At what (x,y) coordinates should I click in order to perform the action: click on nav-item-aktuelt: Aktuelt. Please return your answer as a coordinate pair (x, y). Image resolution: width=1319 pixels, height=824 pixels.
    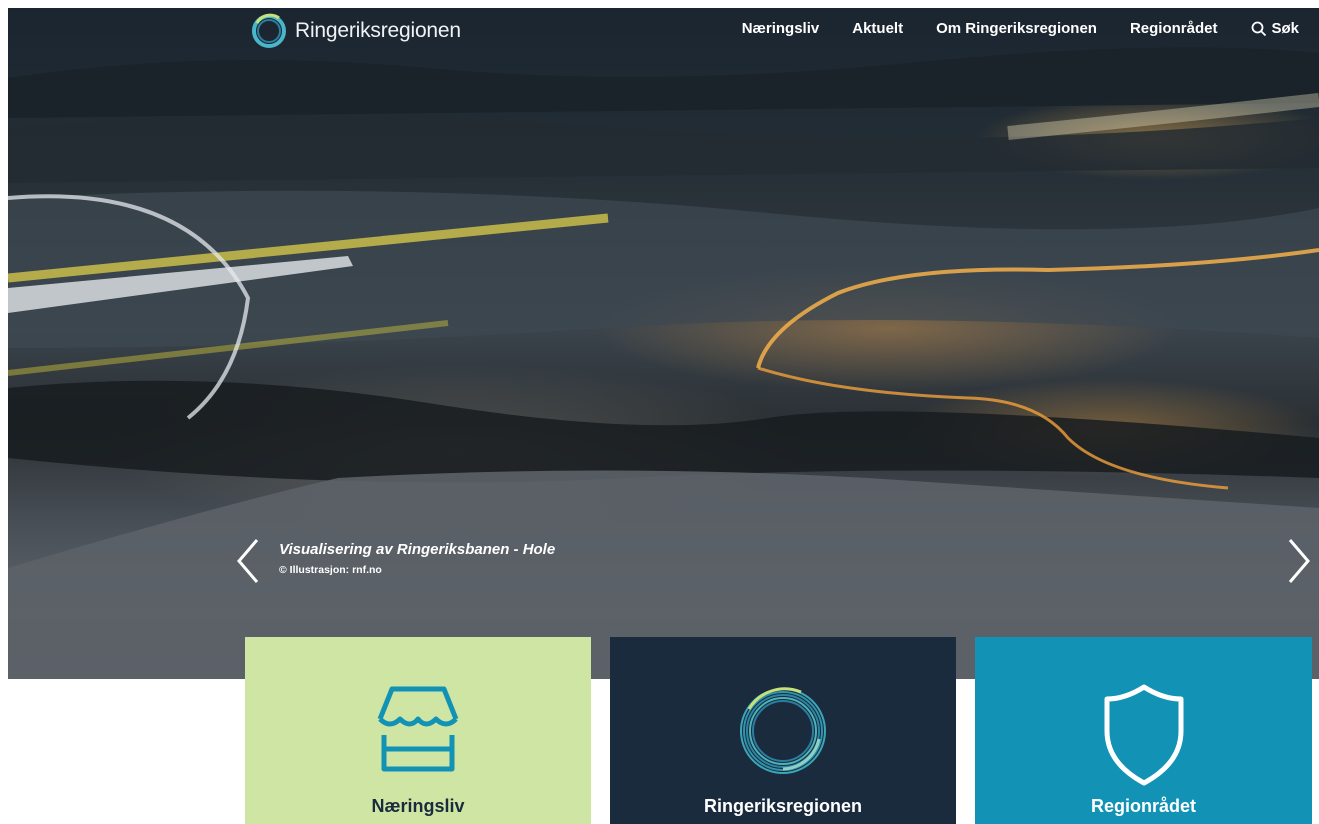
    Looking at the image, I should click on (877, 28).